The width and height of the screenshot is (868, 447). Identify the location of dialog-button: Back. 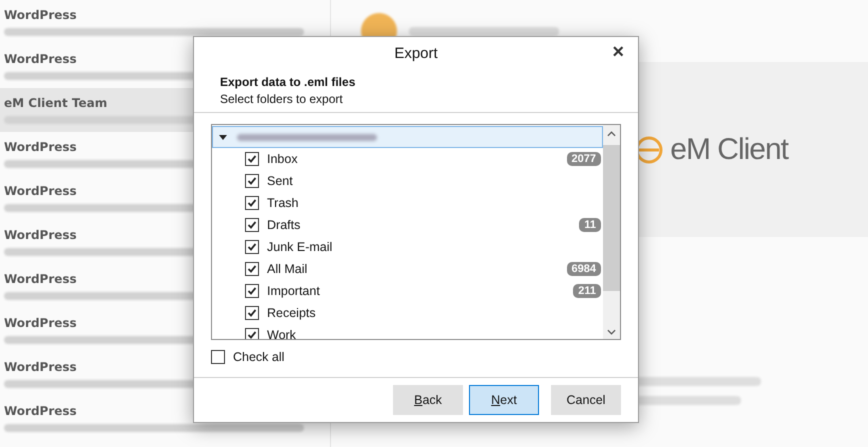
(428, 400).